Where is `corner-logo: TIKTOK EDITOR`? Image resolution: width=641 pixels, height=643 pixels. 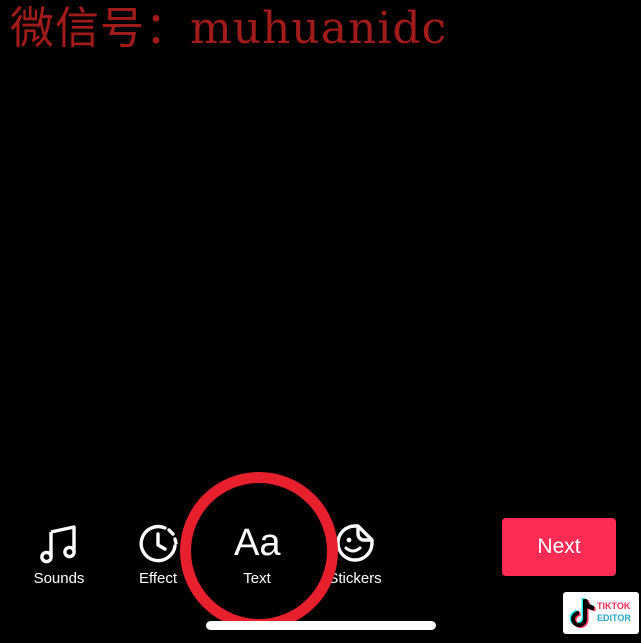 corner-logo: TIKTOK EDITOR is located at coordinates (601, 613).